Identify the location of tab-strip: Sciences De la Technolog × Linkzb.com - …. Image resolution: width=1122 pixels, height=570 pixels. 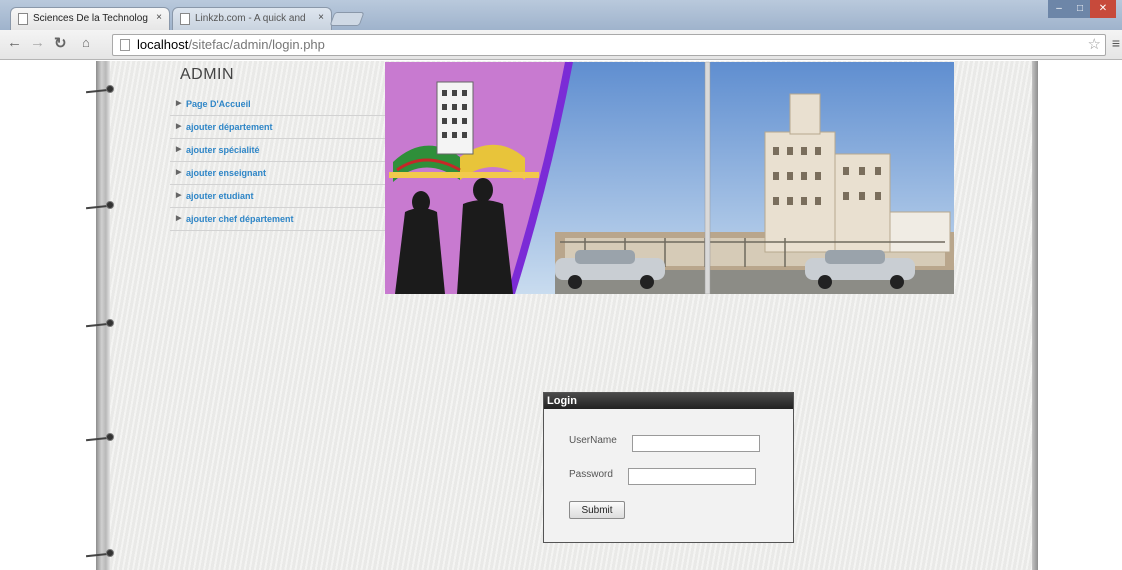
(561, 15).